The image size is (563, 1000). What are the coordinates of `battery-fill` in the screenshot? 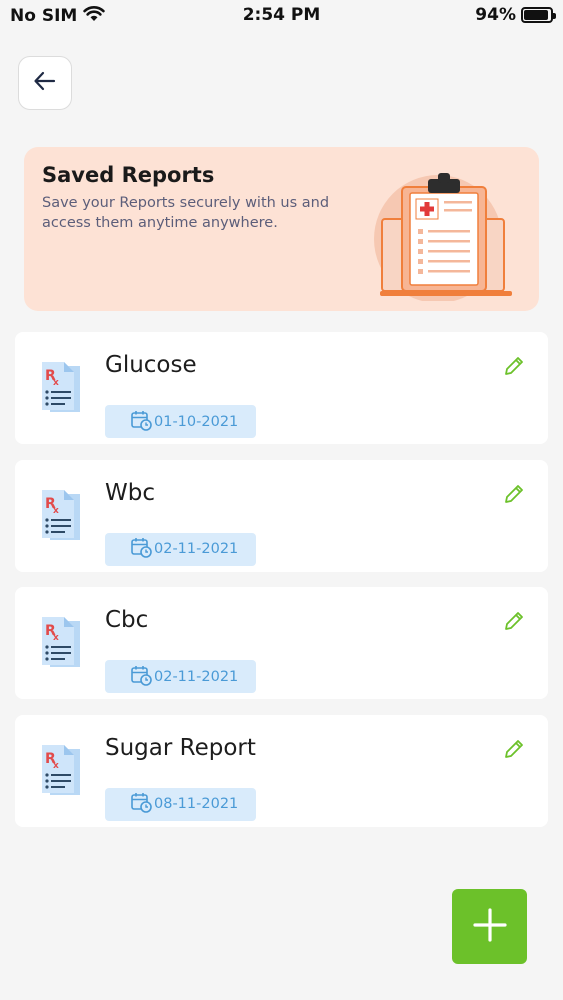 It's located at (536, 15).